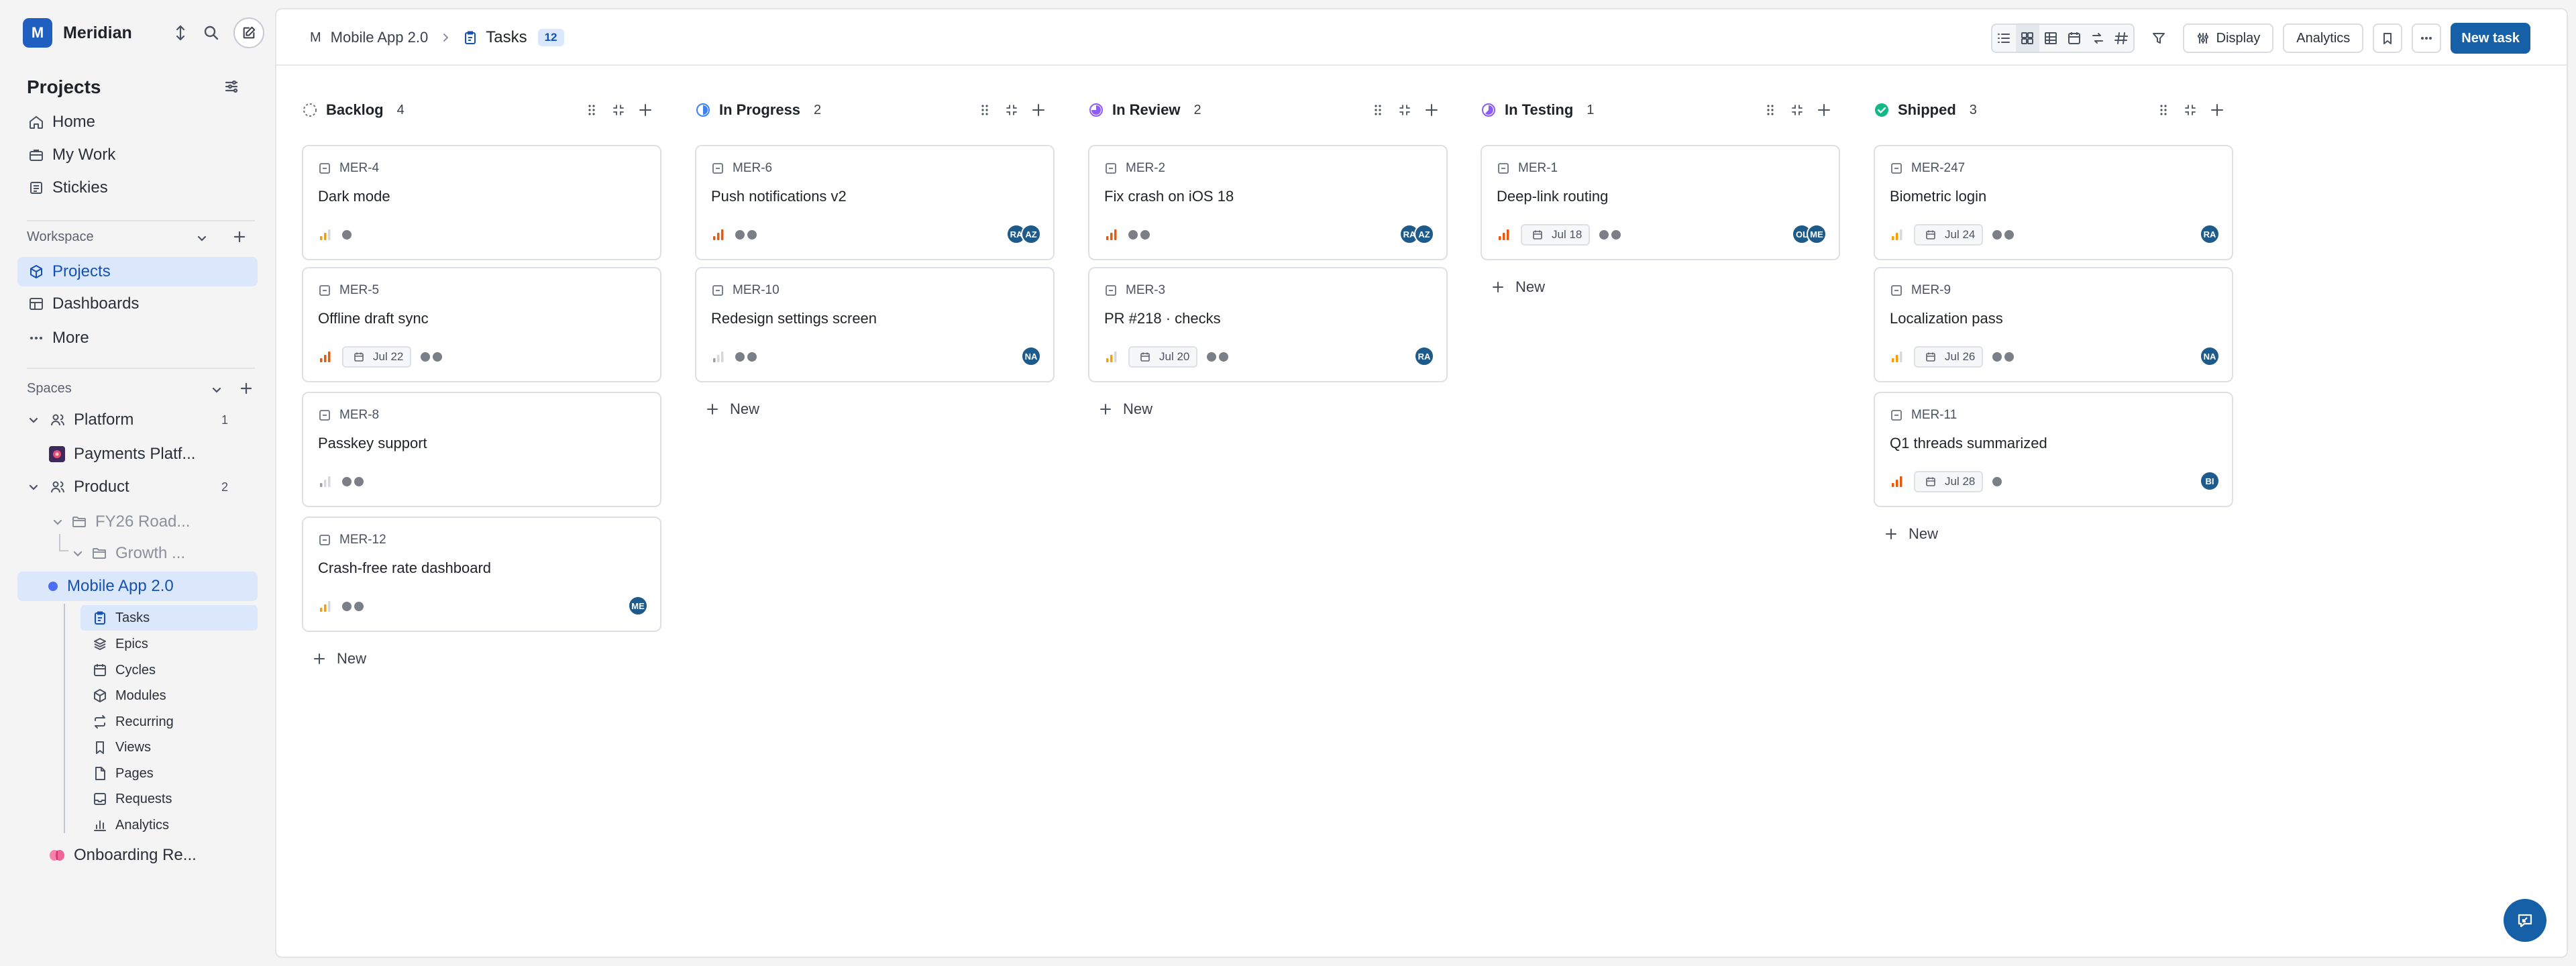  I want to click on task-card: MER-11 Q1 threads summarized Jul 28 BI, so click(2053, 449).